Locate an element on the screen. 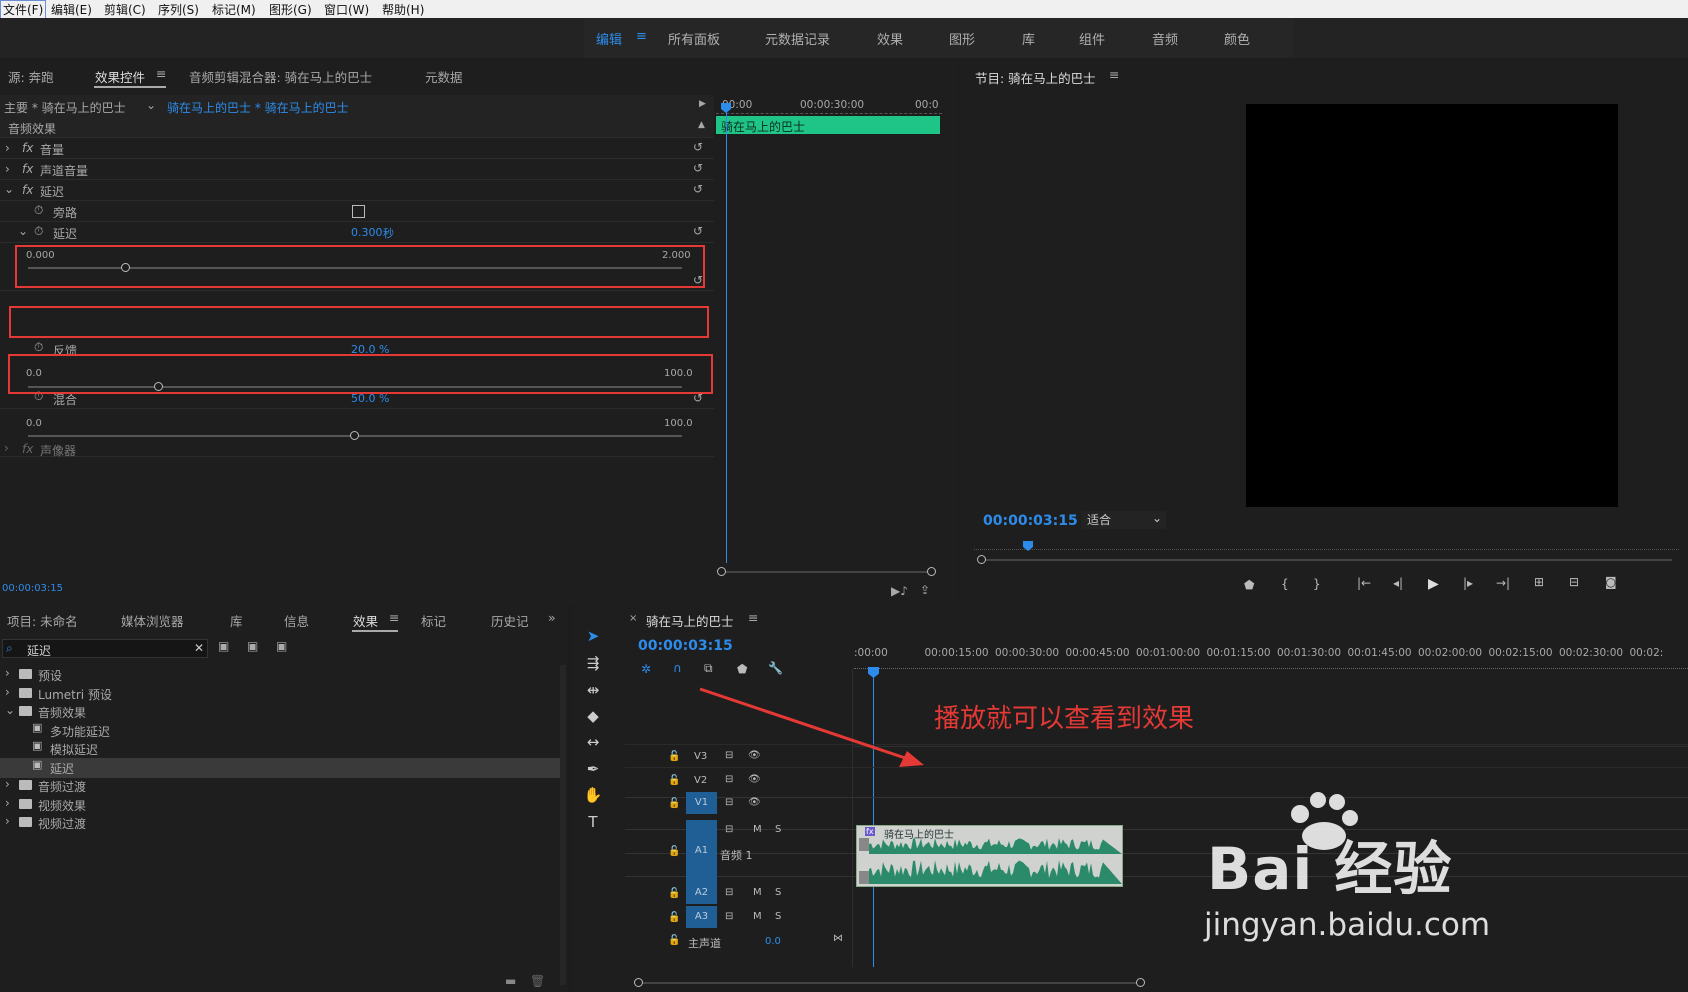  workspace-libraries: 库 is located at coordinates (1028, 38).